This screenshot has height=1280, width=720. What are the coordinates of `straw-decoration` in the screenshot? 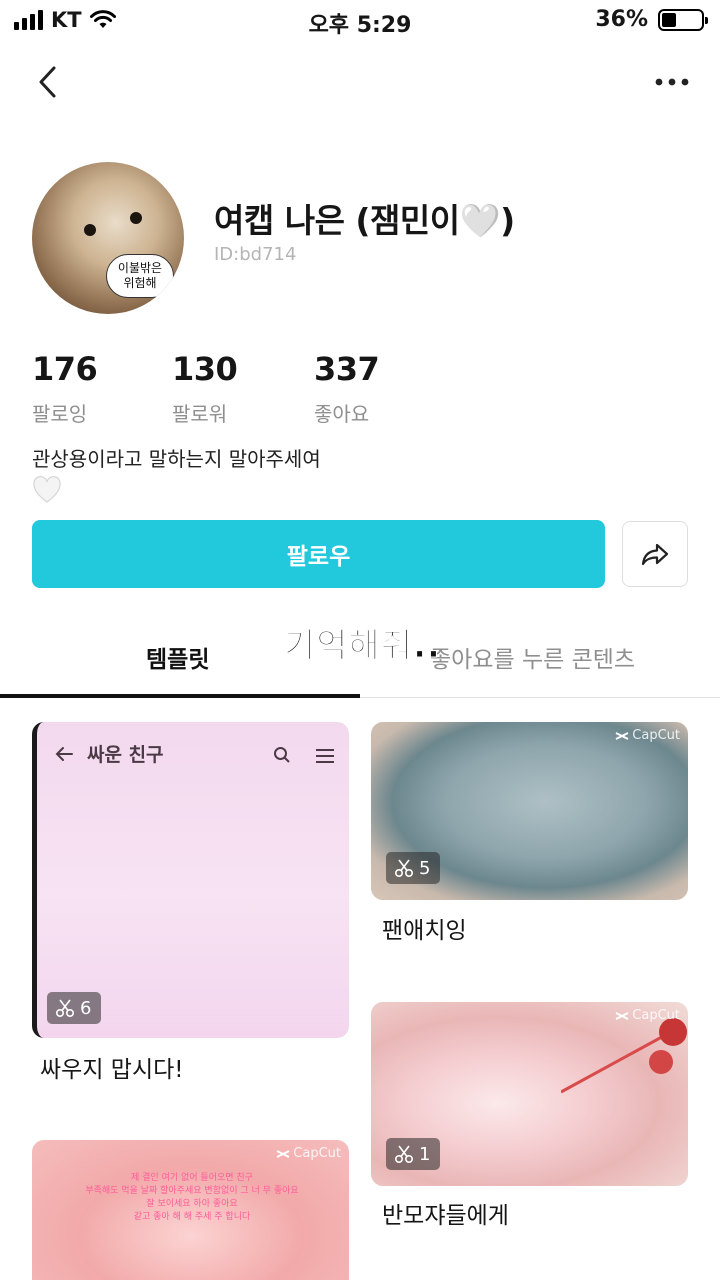 It's located at (624, 1056).